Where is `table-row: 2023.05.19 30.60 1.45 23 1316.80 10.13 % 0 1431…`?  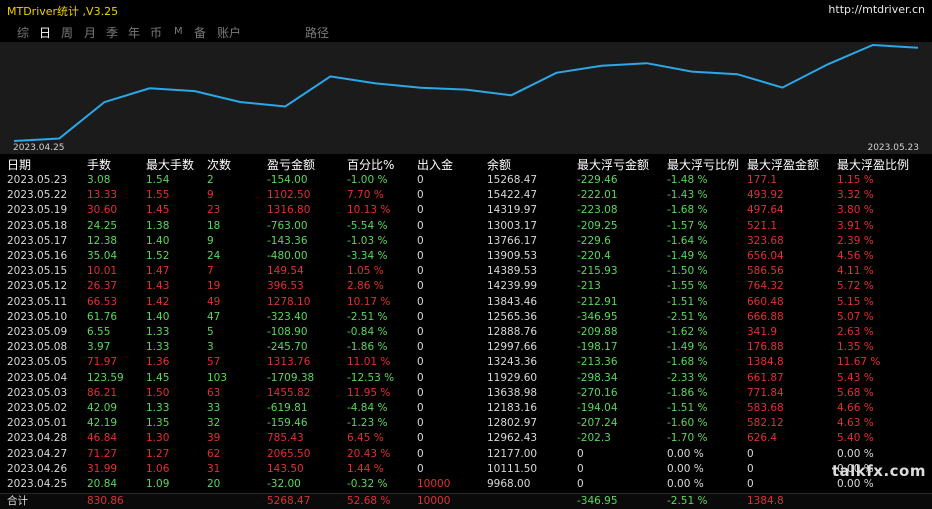
table-row: 2023.05.19 30.60 1.45 23 1316.80 10.13 % 0 1431… is located at coordinates (466, 210).